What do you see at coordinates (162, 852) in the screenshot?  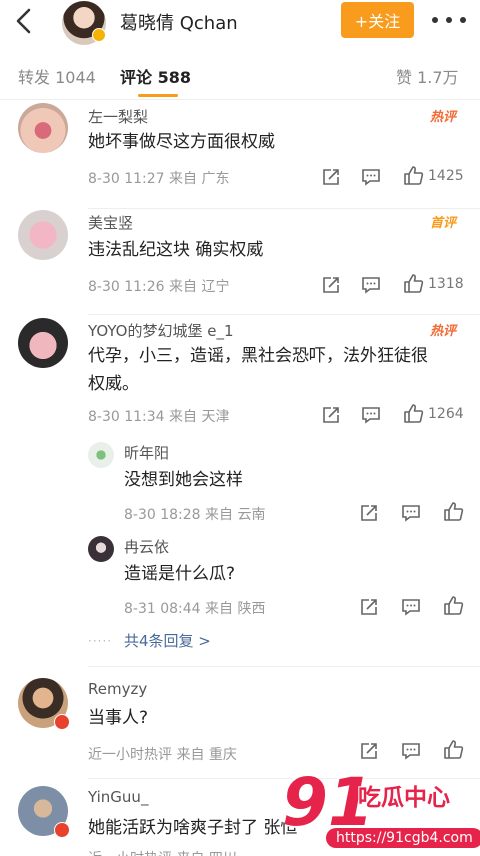 I see `comment-meta: 近一小时热评 来自 四川` at bounding box center [162, 852].